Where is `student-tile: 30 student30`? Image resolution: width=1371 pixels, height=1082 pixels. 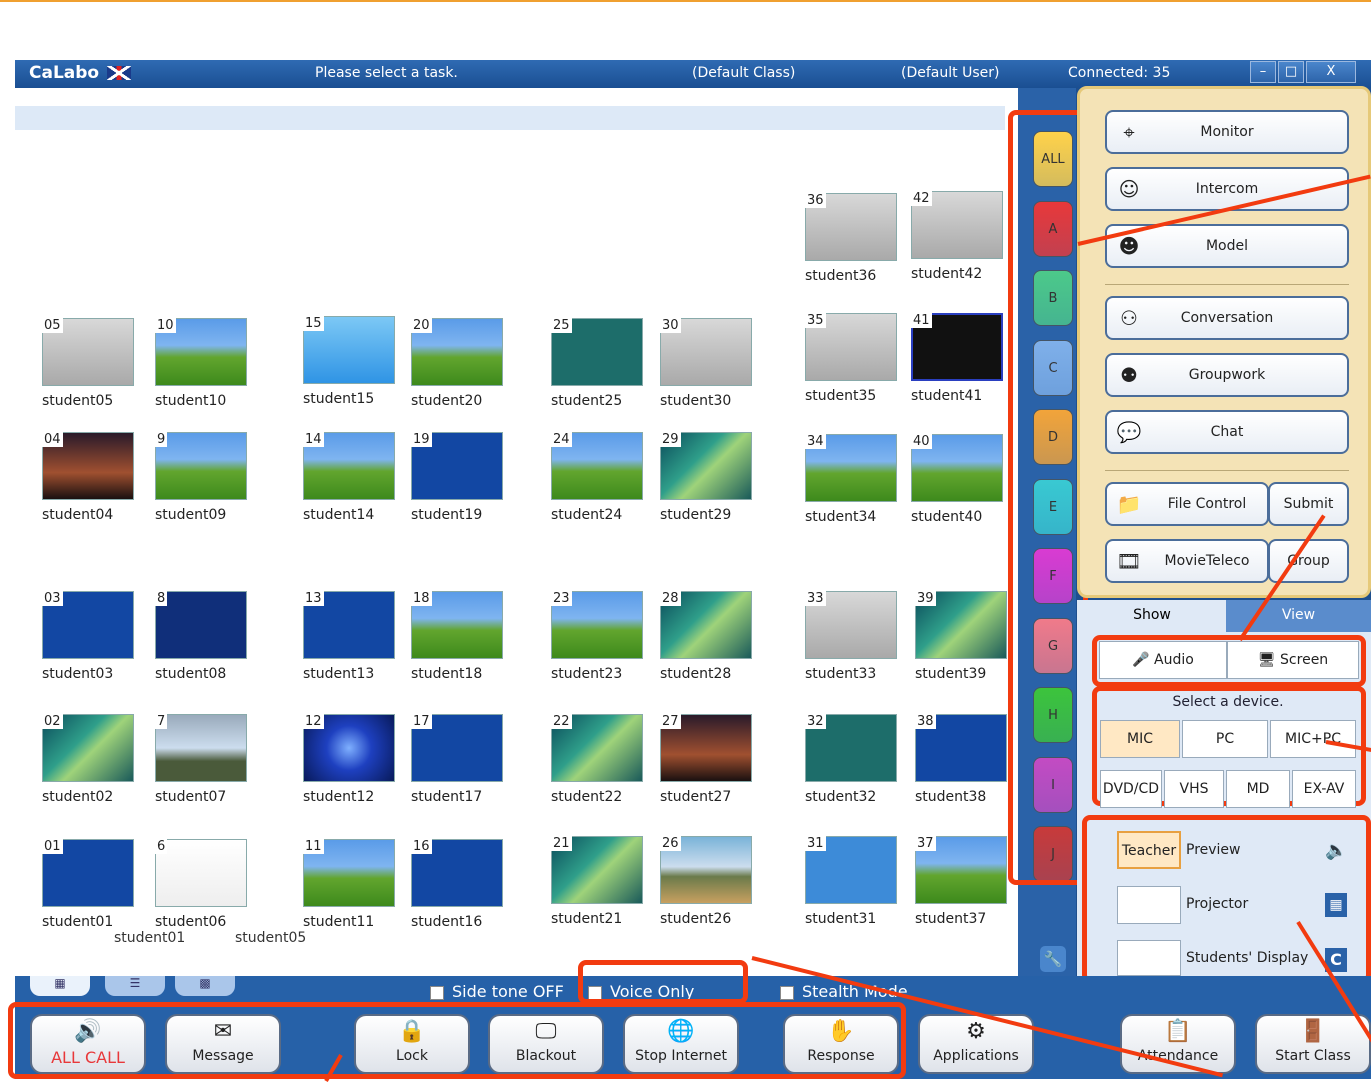 student-tile: 30 student30 is located at coordinates (715, 373).